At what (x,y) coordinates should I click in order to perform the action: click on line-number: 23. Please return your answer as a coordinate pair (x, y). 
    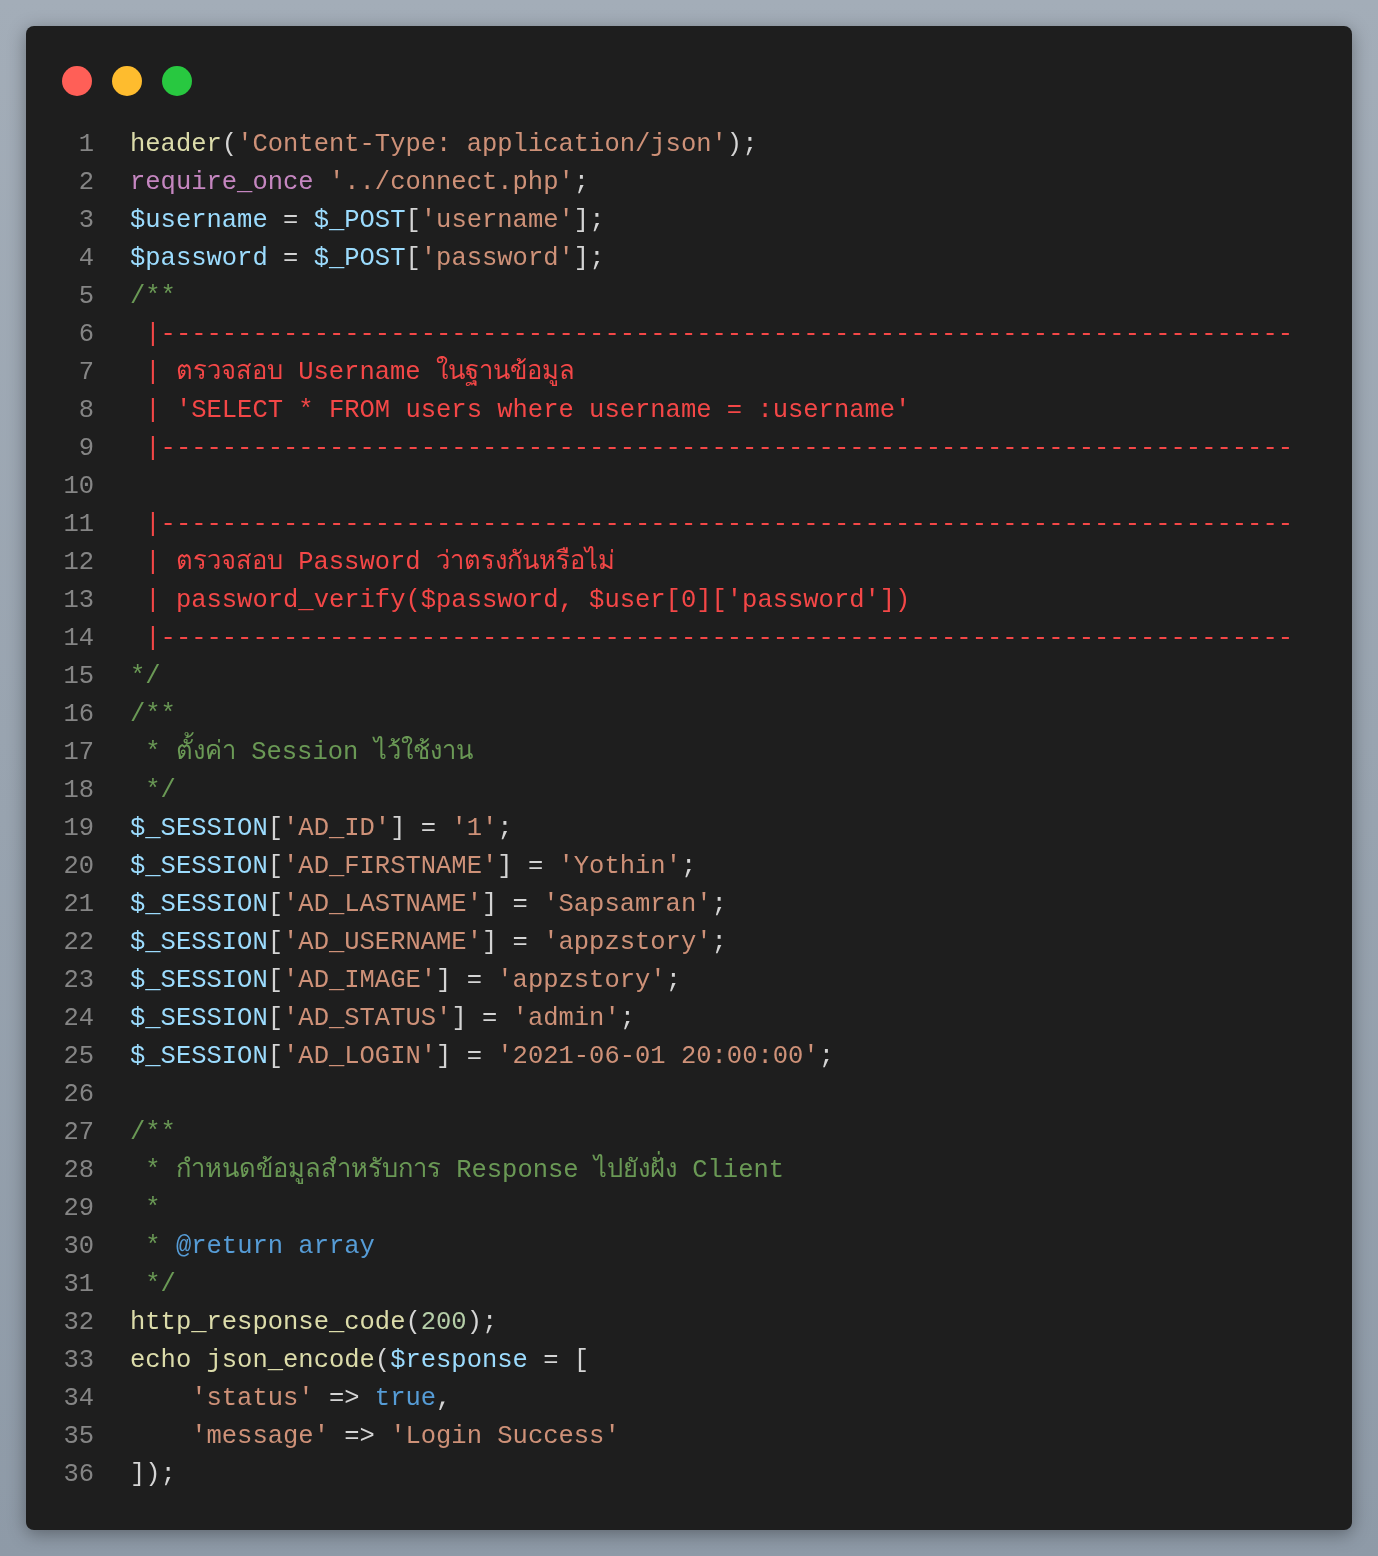
    Looking at the image, I should click on (78, 981).